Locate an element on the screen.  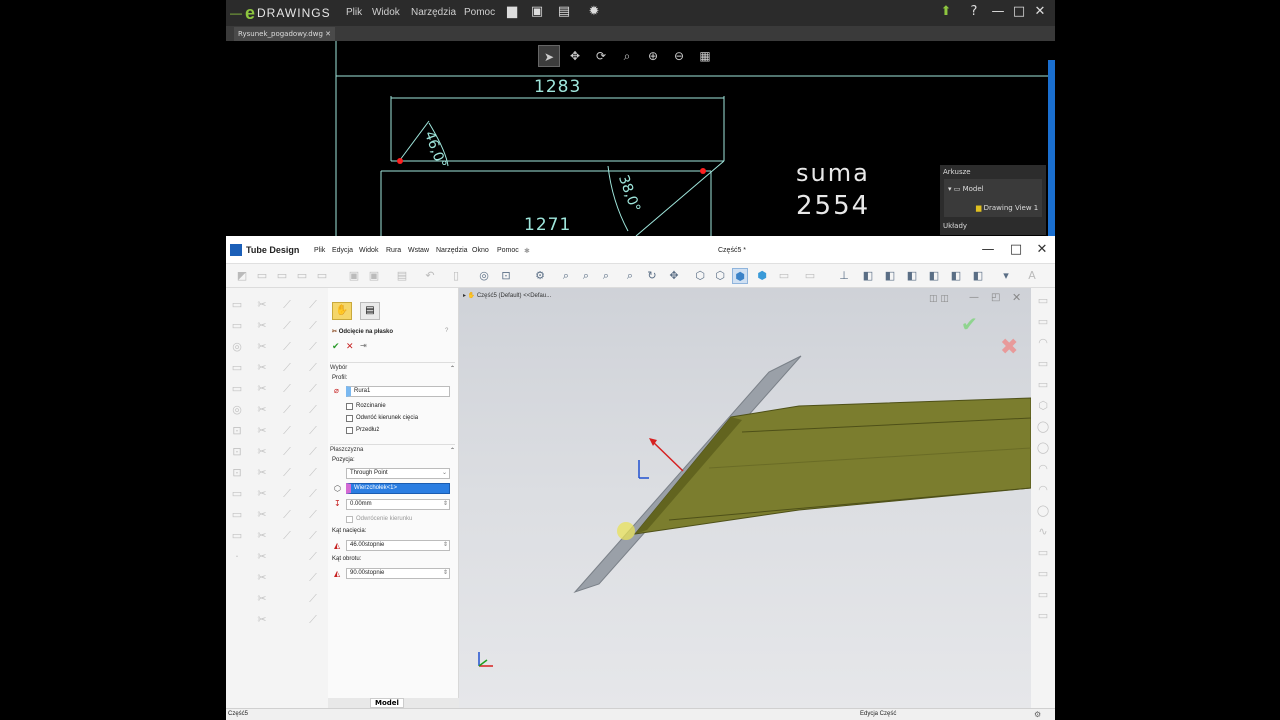
position-select: Through Point ⌄ is located at coordinates (398, 473).